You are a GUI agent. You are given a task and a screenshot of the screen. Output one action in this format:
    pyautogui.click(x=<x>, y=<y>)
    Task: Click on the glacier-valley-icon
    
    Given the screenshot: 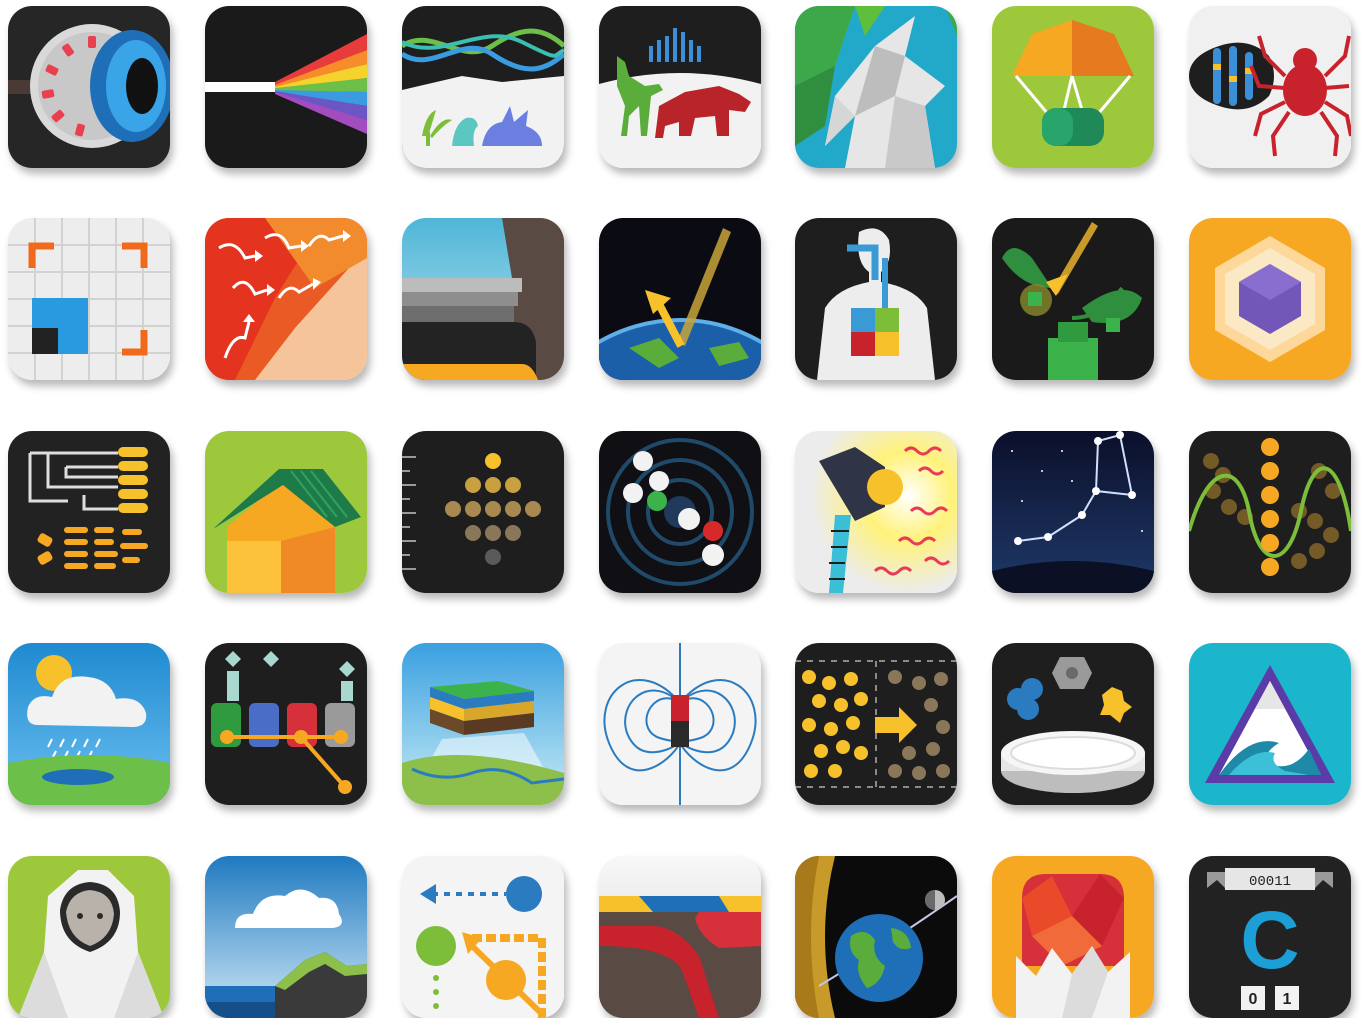 What is the action you would take?
    pyautogui.click(x=483, y=299)
    